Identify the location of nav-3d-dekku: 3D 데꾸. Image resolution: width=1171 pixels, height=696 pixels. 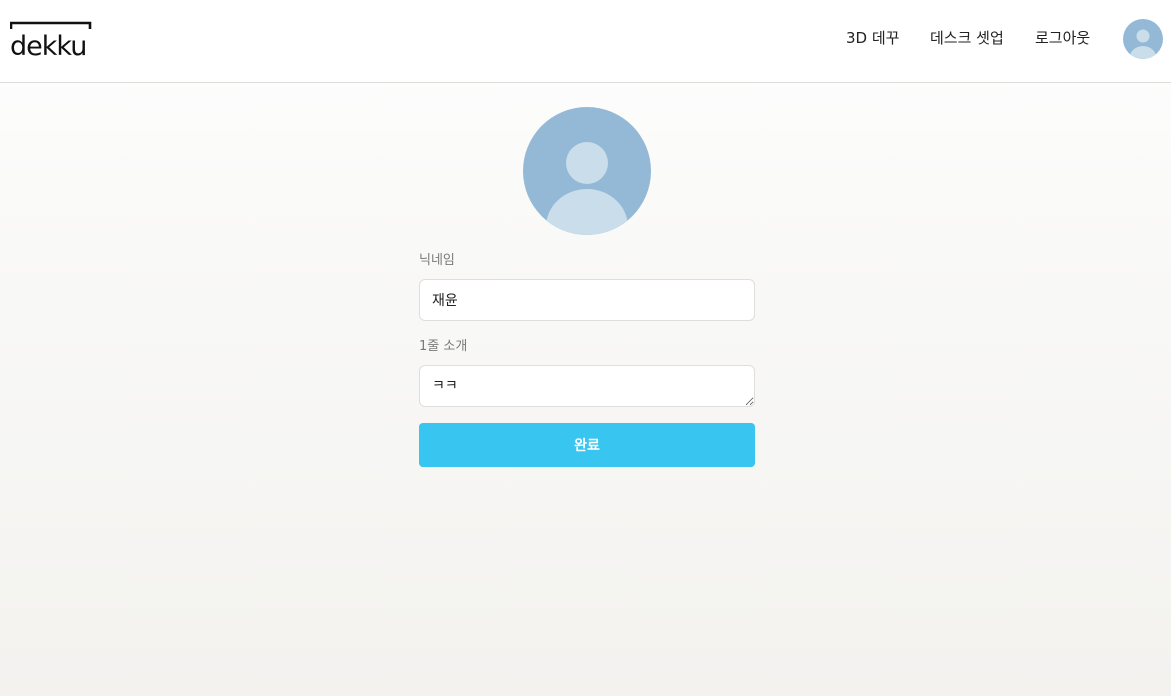
(872, 38).